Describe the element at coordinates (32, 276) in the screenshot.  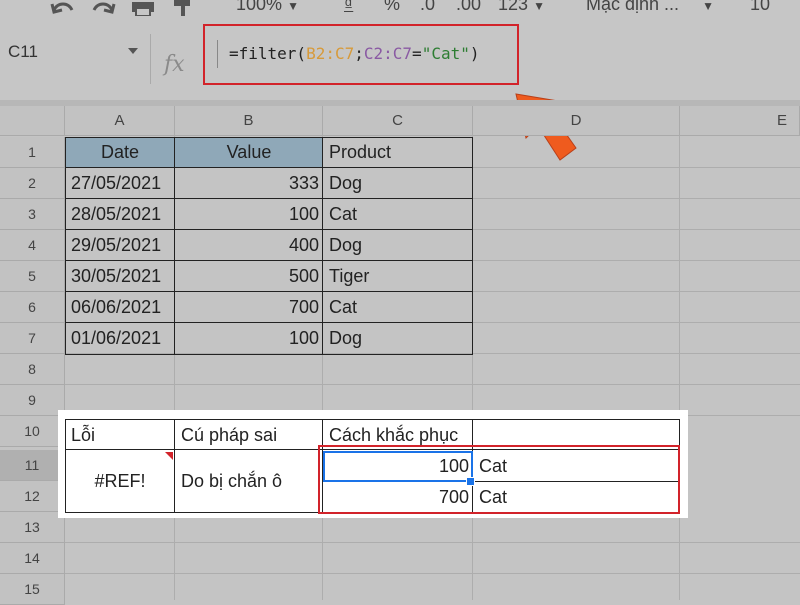
I see `row-header-5: 5` at that location.